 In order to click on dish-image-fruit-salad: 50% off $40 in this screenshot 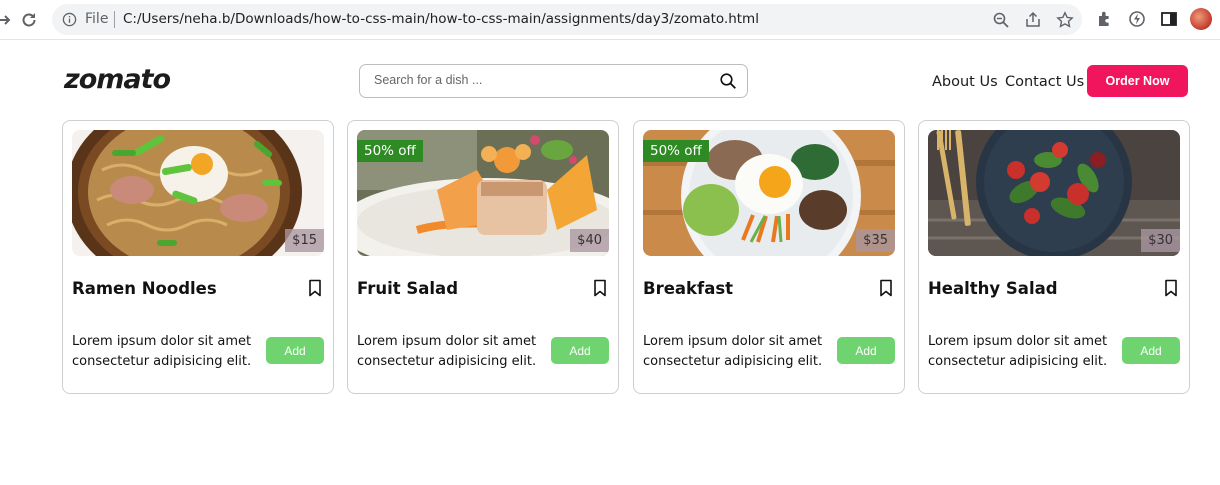, I will do `click(483, 193)`.